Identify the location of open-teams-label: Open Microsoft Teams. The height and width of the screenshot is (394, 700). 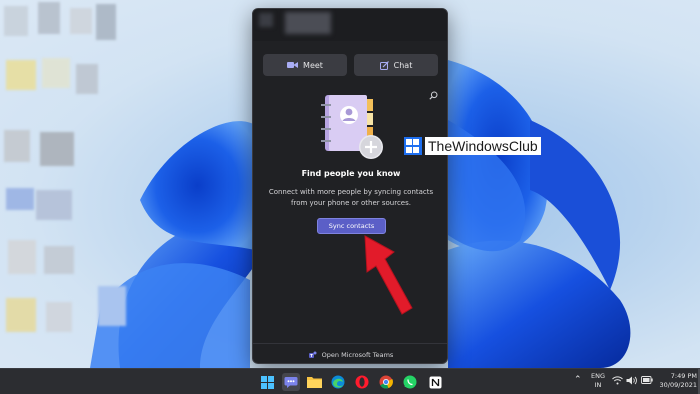
(357, 354).